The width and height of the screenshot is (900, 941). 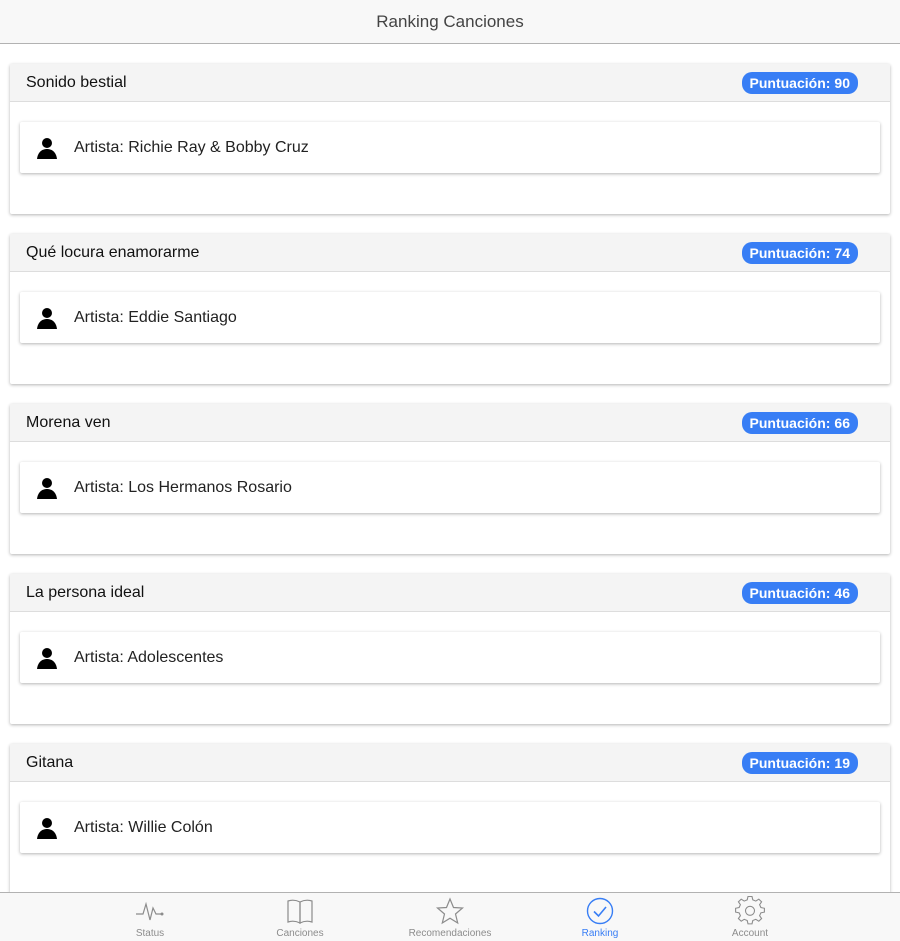 I want to click on tab-recomendaciones: Recomendaciones, so click(x=450, y=917).